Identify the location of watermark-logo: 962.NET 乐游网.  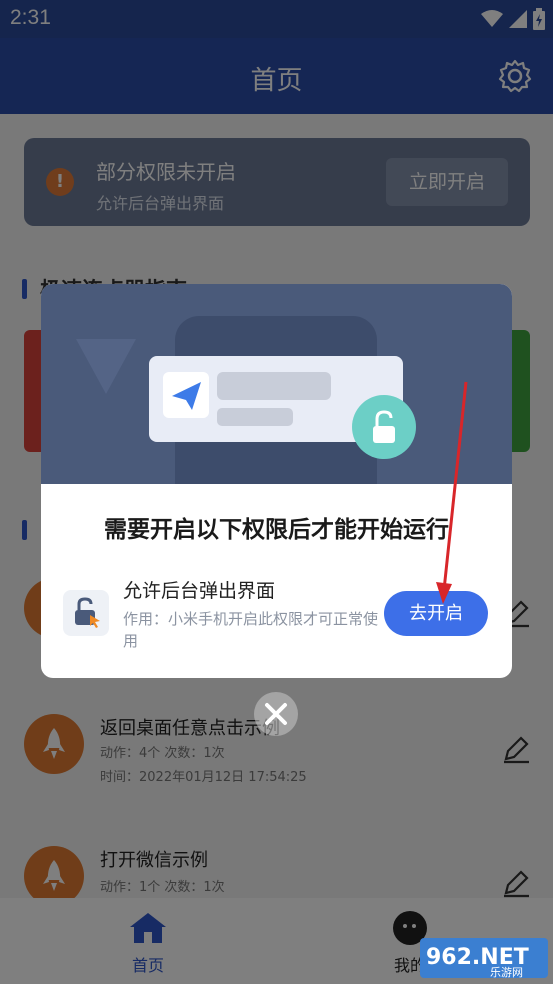
(484, 958).